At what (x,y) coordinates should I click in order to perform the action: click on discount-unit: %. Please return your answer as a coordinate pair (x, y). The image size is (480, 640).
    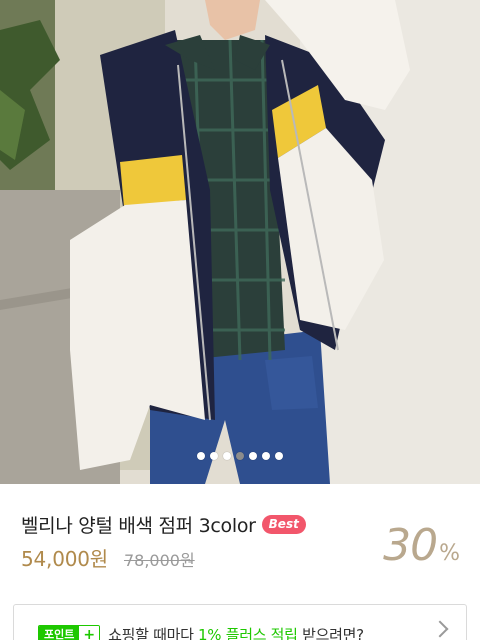
    Looking at the image, I should click on (449, 553).